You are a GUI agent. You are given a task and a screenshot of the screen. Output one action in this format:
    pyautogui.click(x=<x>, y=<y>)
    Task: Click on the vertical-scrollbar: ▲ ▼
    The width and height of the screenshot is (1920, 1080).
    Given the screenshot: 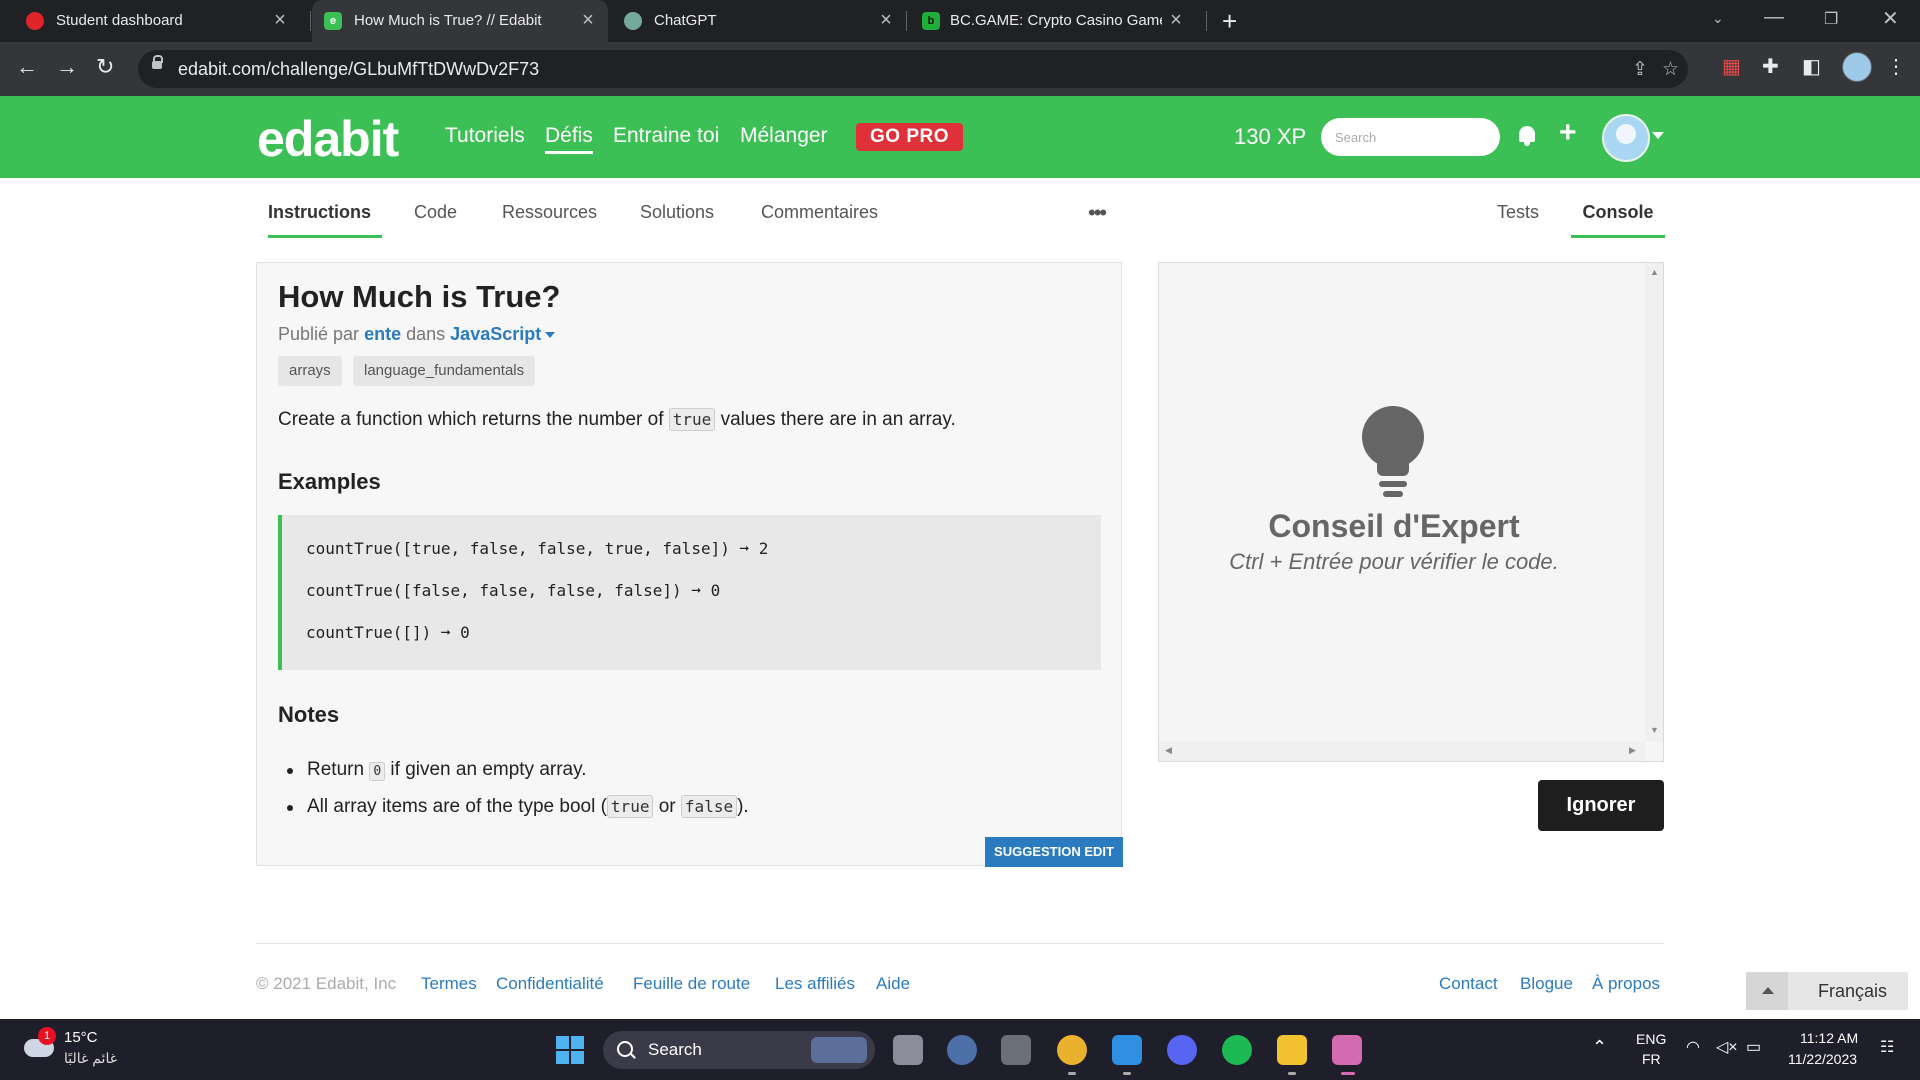 What is the action you would take?
    pyautogui.click(x=1654, y=502)
    